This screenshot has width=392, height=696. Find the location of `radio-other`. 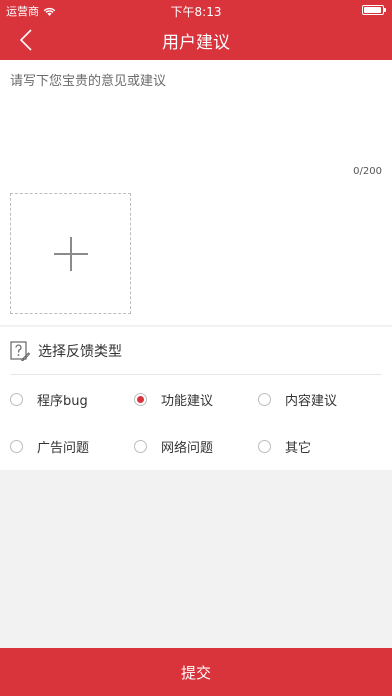

radio-other is located at coordinates (264, 446).